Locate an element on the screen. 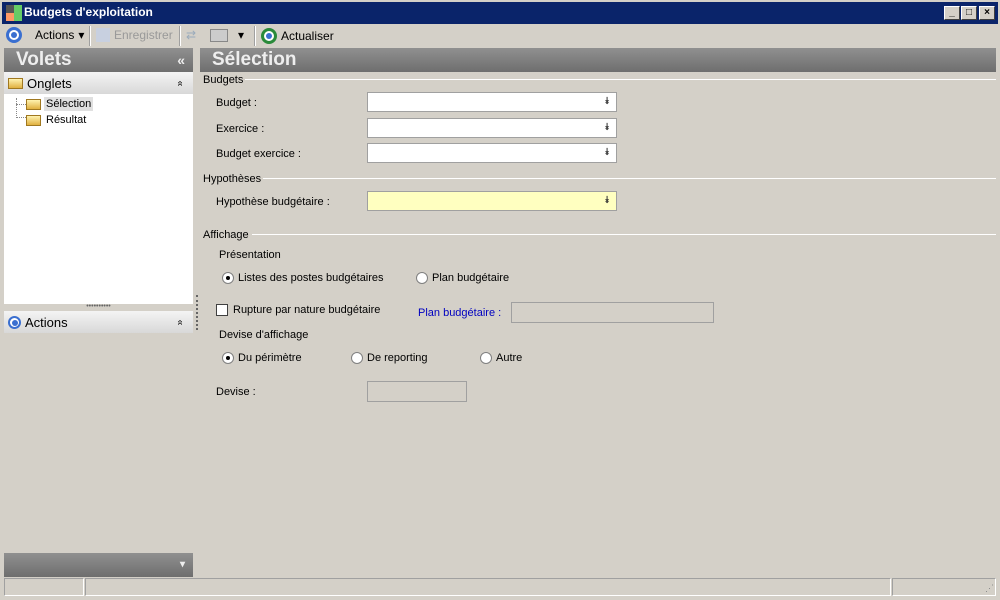 This screenshot has height=600, width=1000. radio-label: Autre is located at coordinates (509, 358).